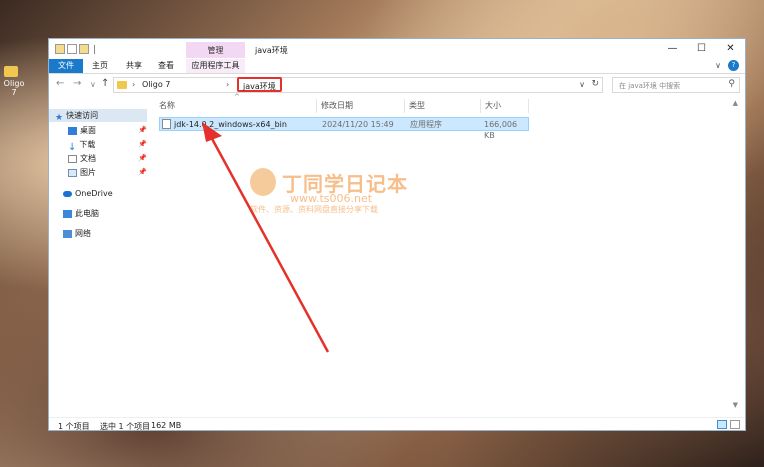 The image size is (764, 467). I want to click on forward-button: →, so click(77, 83).